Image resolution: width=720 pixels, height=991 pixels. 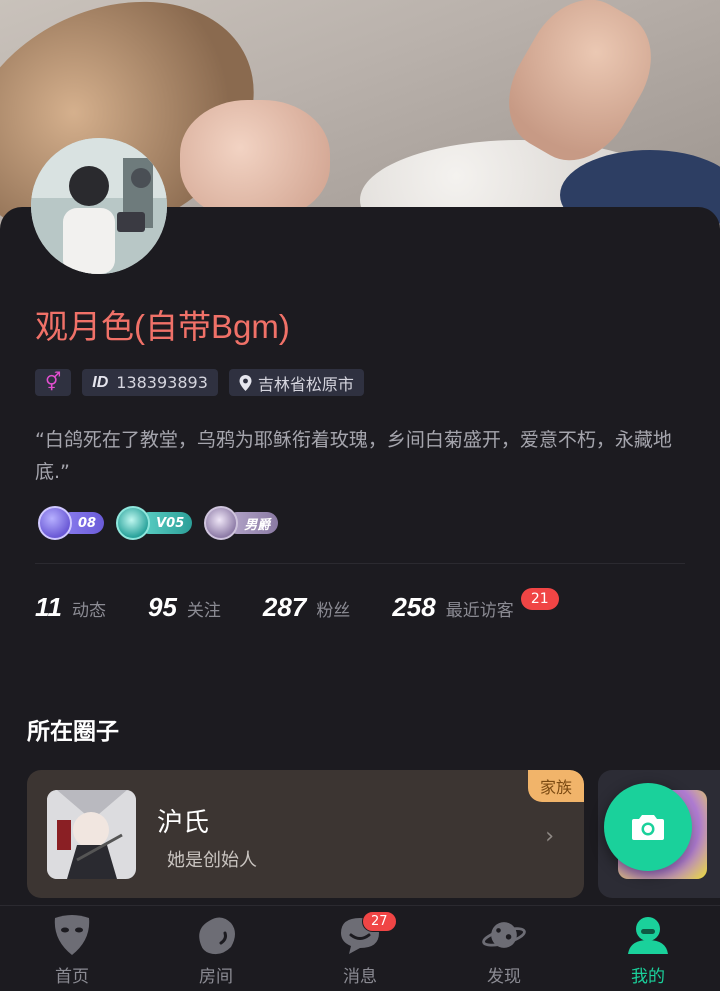 What do you see at coordinates (72, 935) in the screenshot?
I see `mask-icon` at bounding box center [72, 935].